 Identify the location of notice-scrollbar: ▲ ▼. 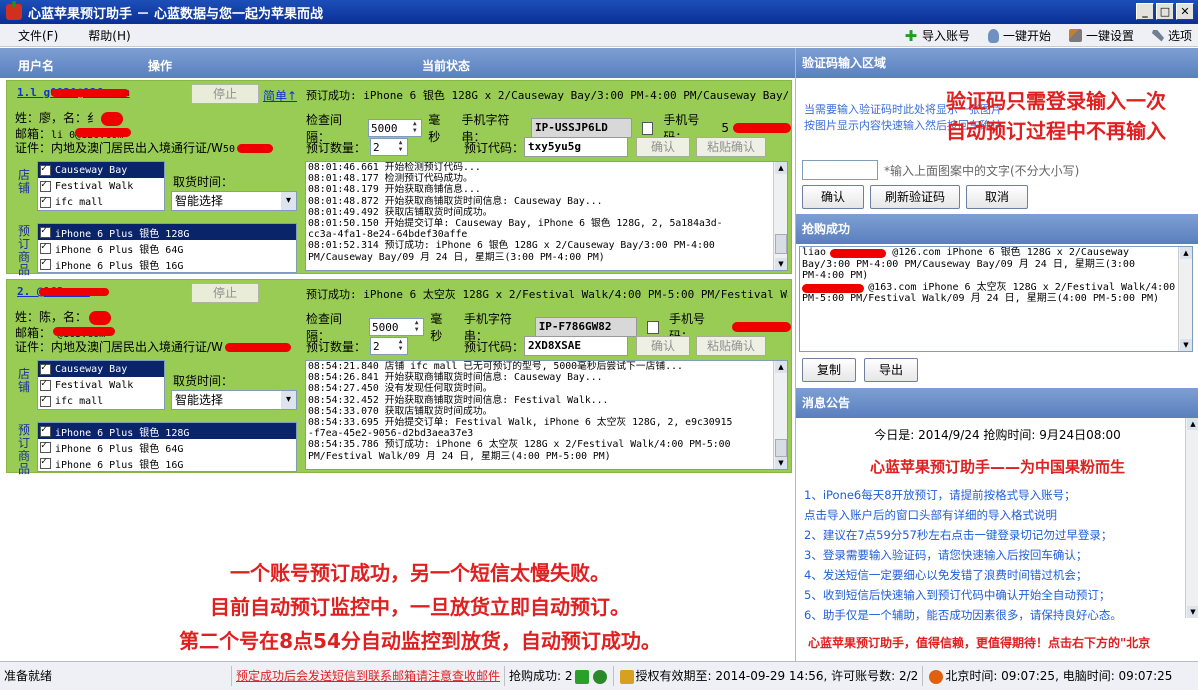
(1191, 518).